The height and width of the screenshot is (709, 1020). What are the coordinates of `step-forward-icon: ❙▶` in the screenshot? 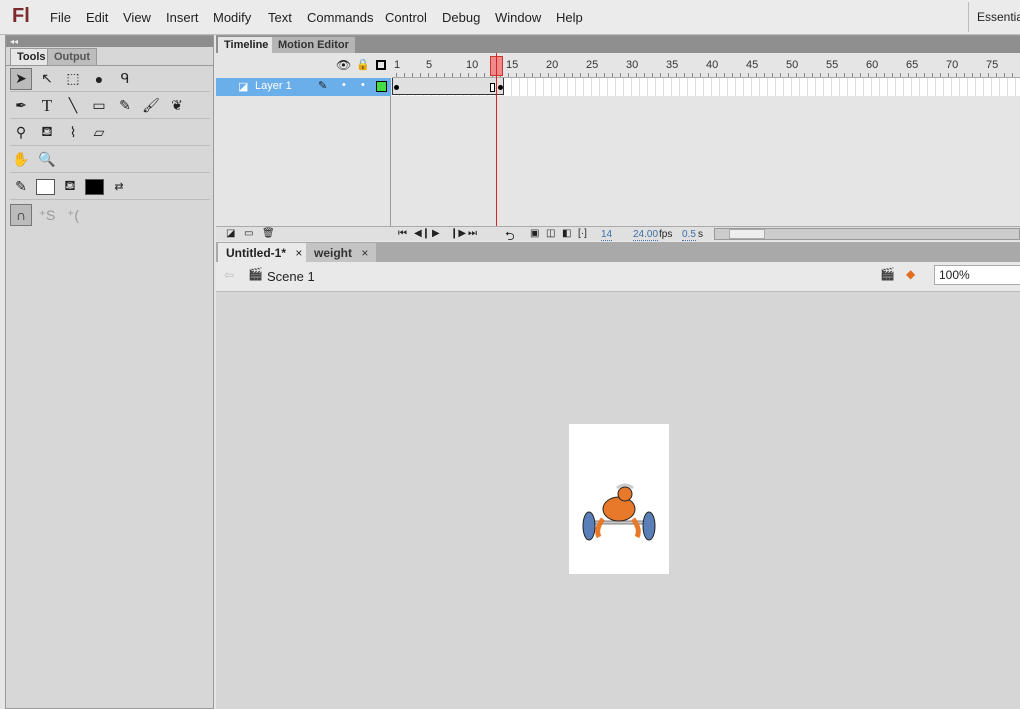 It's located at (458, 233).